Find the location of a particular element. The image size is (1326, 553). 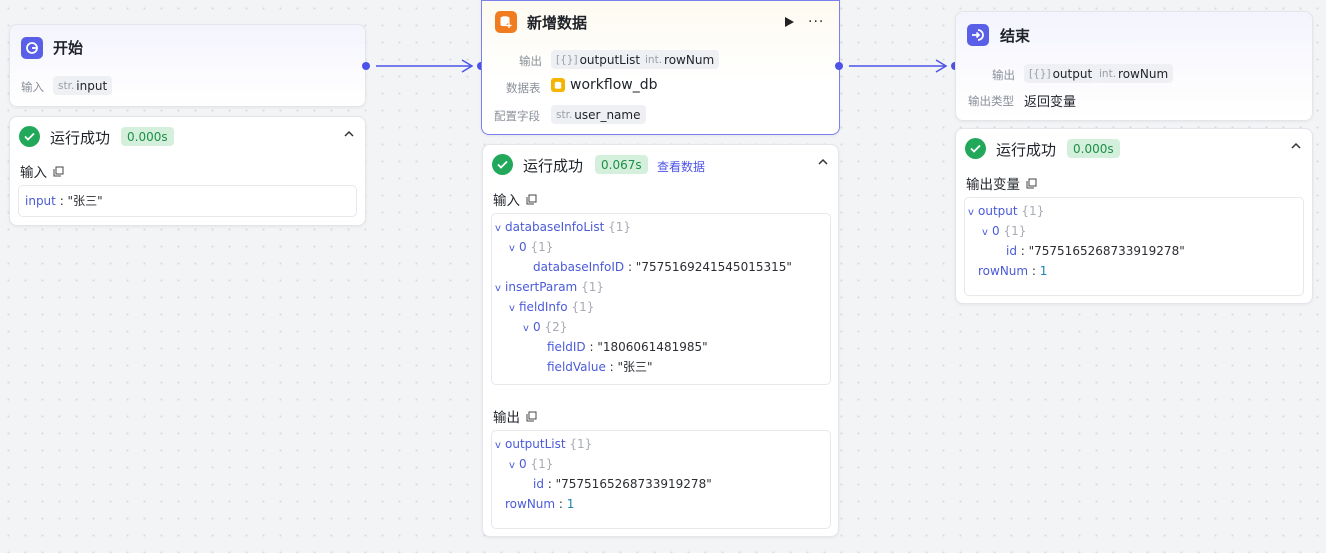

json-key: databaseInfoID is located at coordinates (579, 267).